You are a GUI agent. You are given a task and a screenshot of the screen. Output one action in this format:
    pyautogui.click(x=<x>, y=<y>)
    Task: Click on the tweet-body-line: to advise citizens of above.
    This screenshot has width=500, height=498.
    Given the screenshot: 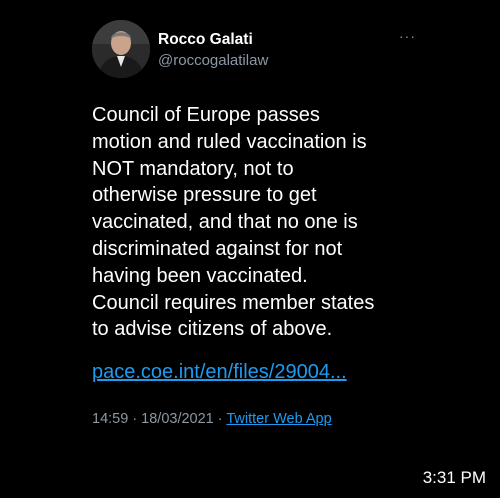 What is the action you would take?
    pyautogui.click(x=212, y=329)
    